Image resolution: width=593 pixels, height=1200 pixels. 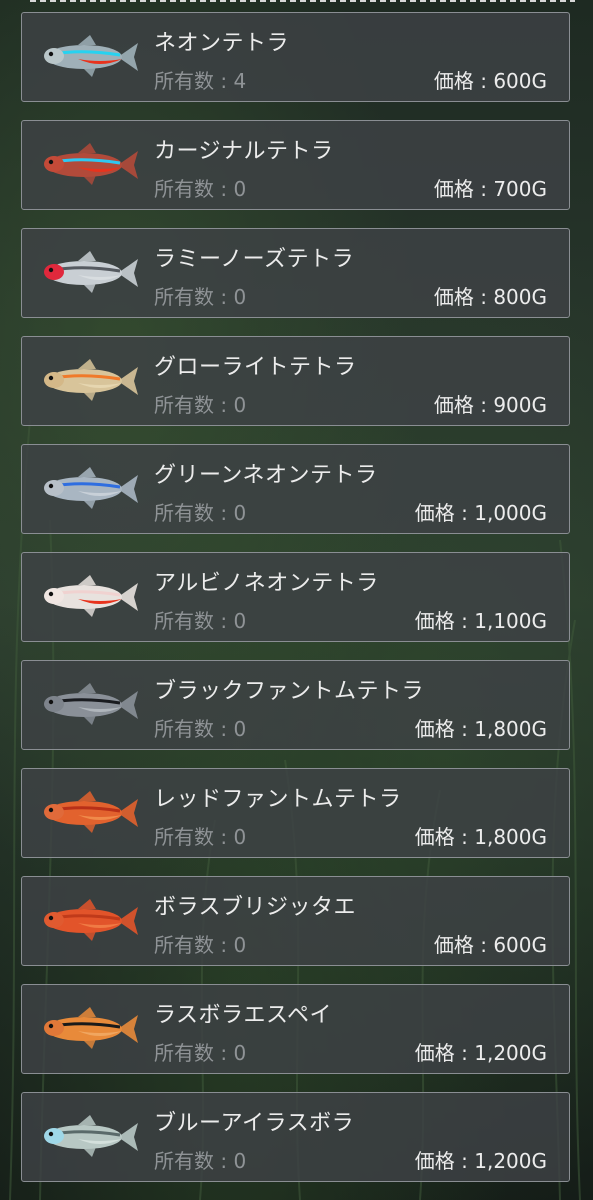 I want to click on price: 価格 : 800G, so click(x=490, y=297).